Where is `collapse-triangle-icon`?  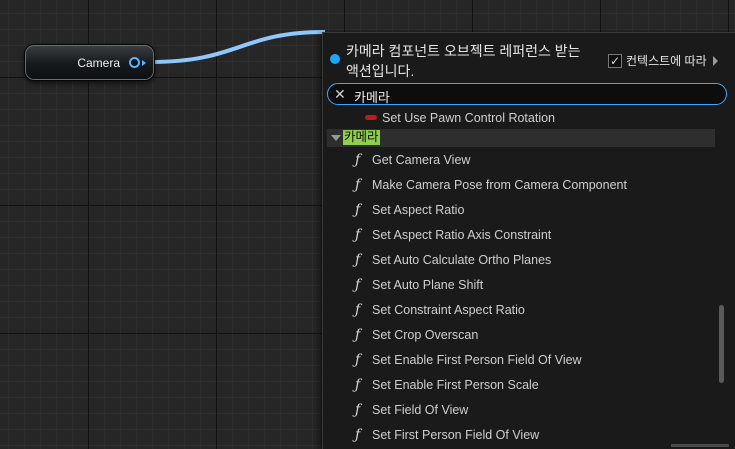
collapse-triangle-icon is located at coordinates (336, 138).